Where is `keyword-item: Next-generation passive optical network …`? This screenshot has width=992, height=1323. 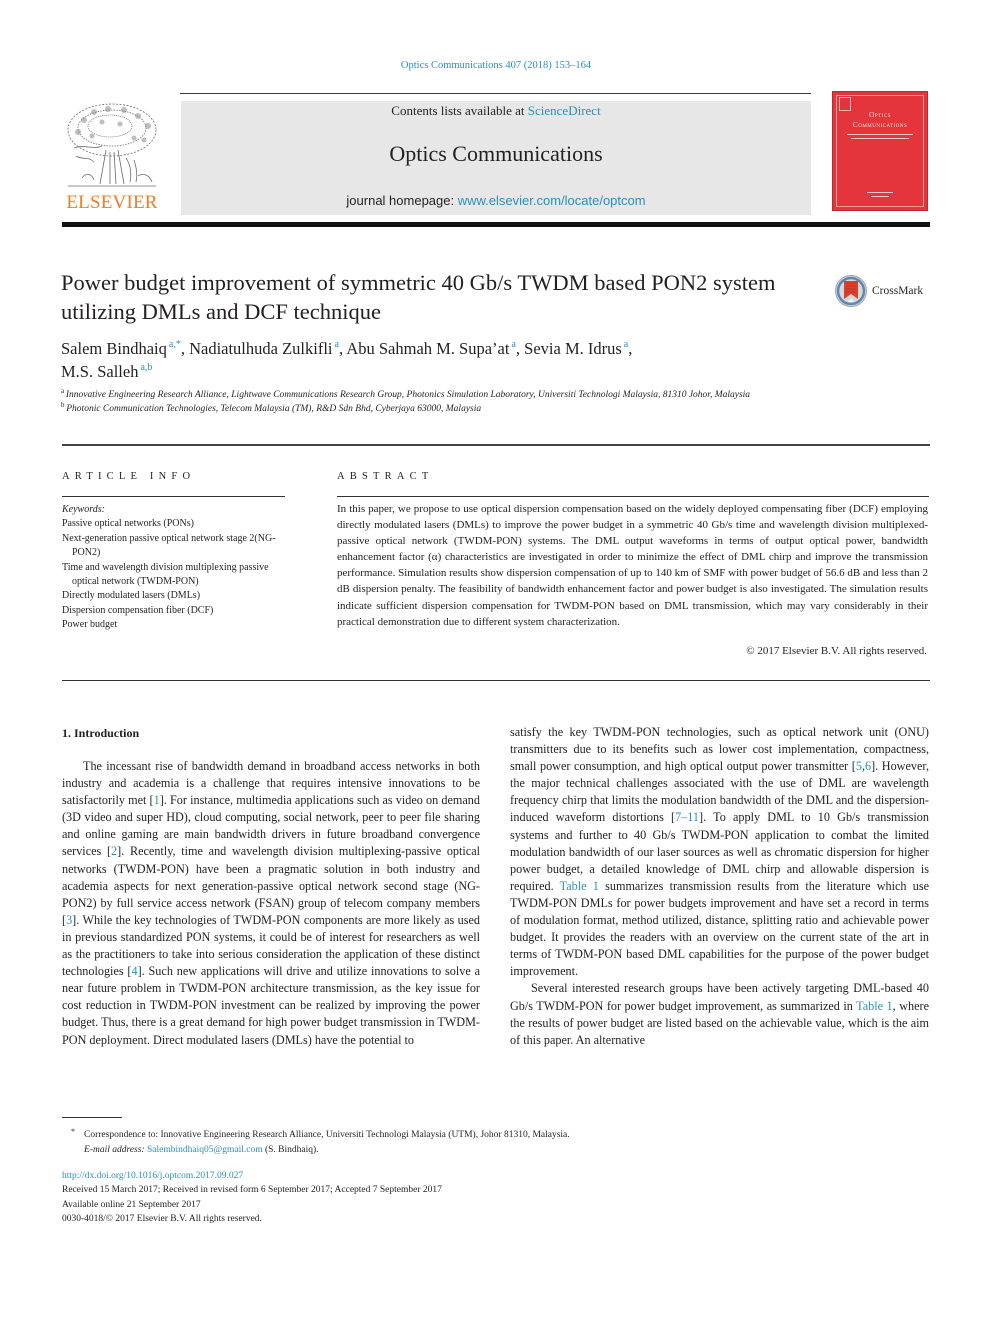
keyword-item: Next-generation passive optical network … is located at coordinates (169, 545).